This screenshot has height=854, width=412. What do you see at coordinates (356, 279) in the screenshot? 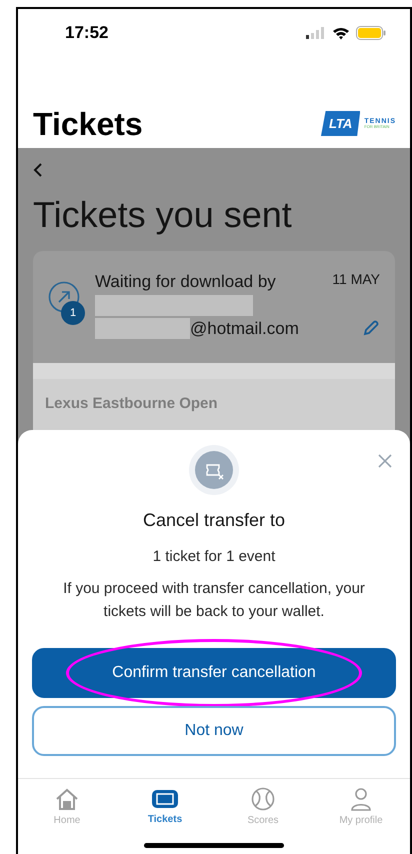
I see `transfer-date: 11 MAY` at bounding box center [356, 279].